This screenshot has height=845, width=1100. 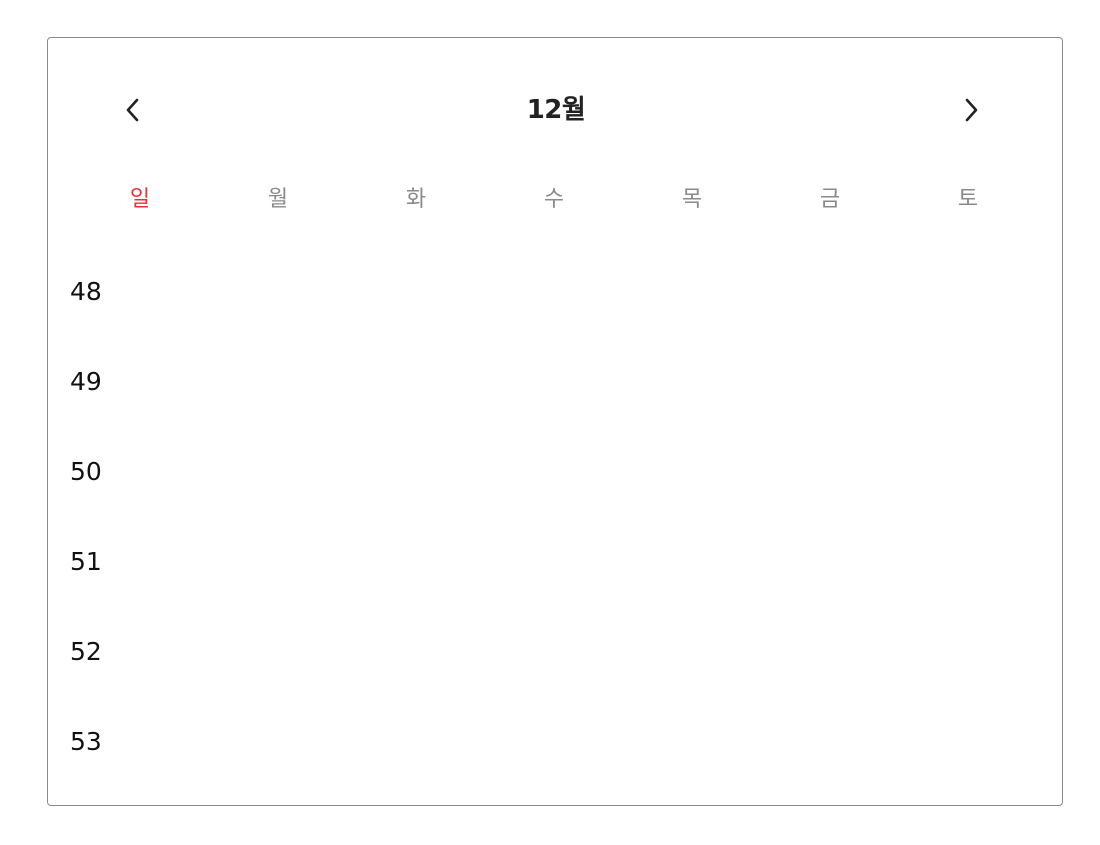 What do you see at coordinates (86, 651) in the screenshot?
I see `week-number: 52` at bounding box center [86, 651].